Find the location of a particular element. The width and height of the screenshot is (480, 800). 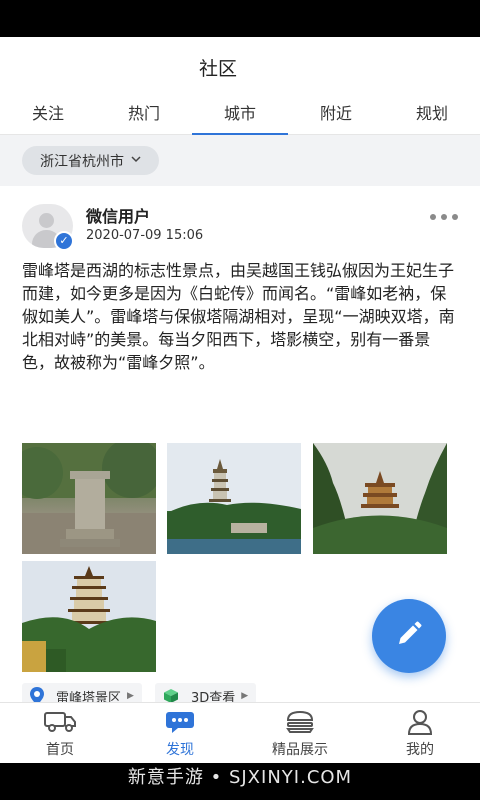

status-bar is located at coordinates (240, 18).